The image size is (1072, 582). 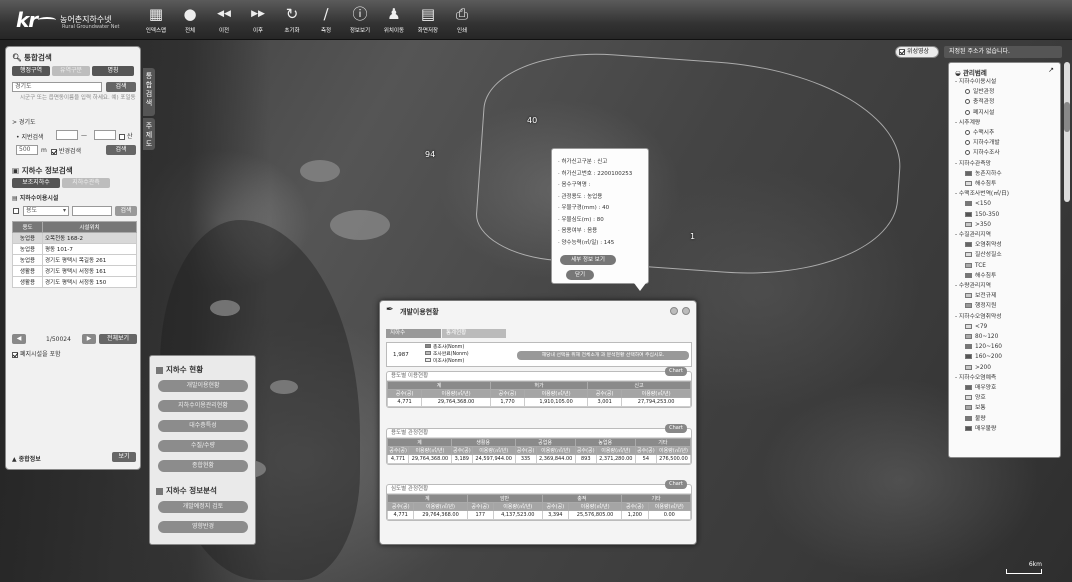 What do you see at coordinates (203, 386) in the screenshot?
I see `groundwater-status-button: 개발이용현황` at bounding box center [203, 386].